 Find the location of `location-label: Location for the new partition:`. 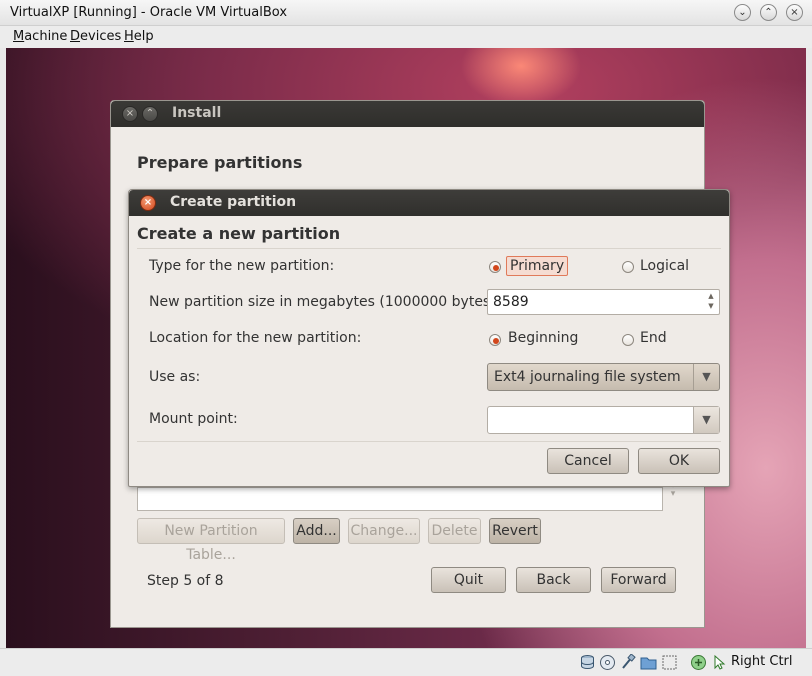

location-label: Location for the new partition: is located at coordinates (255, 338).